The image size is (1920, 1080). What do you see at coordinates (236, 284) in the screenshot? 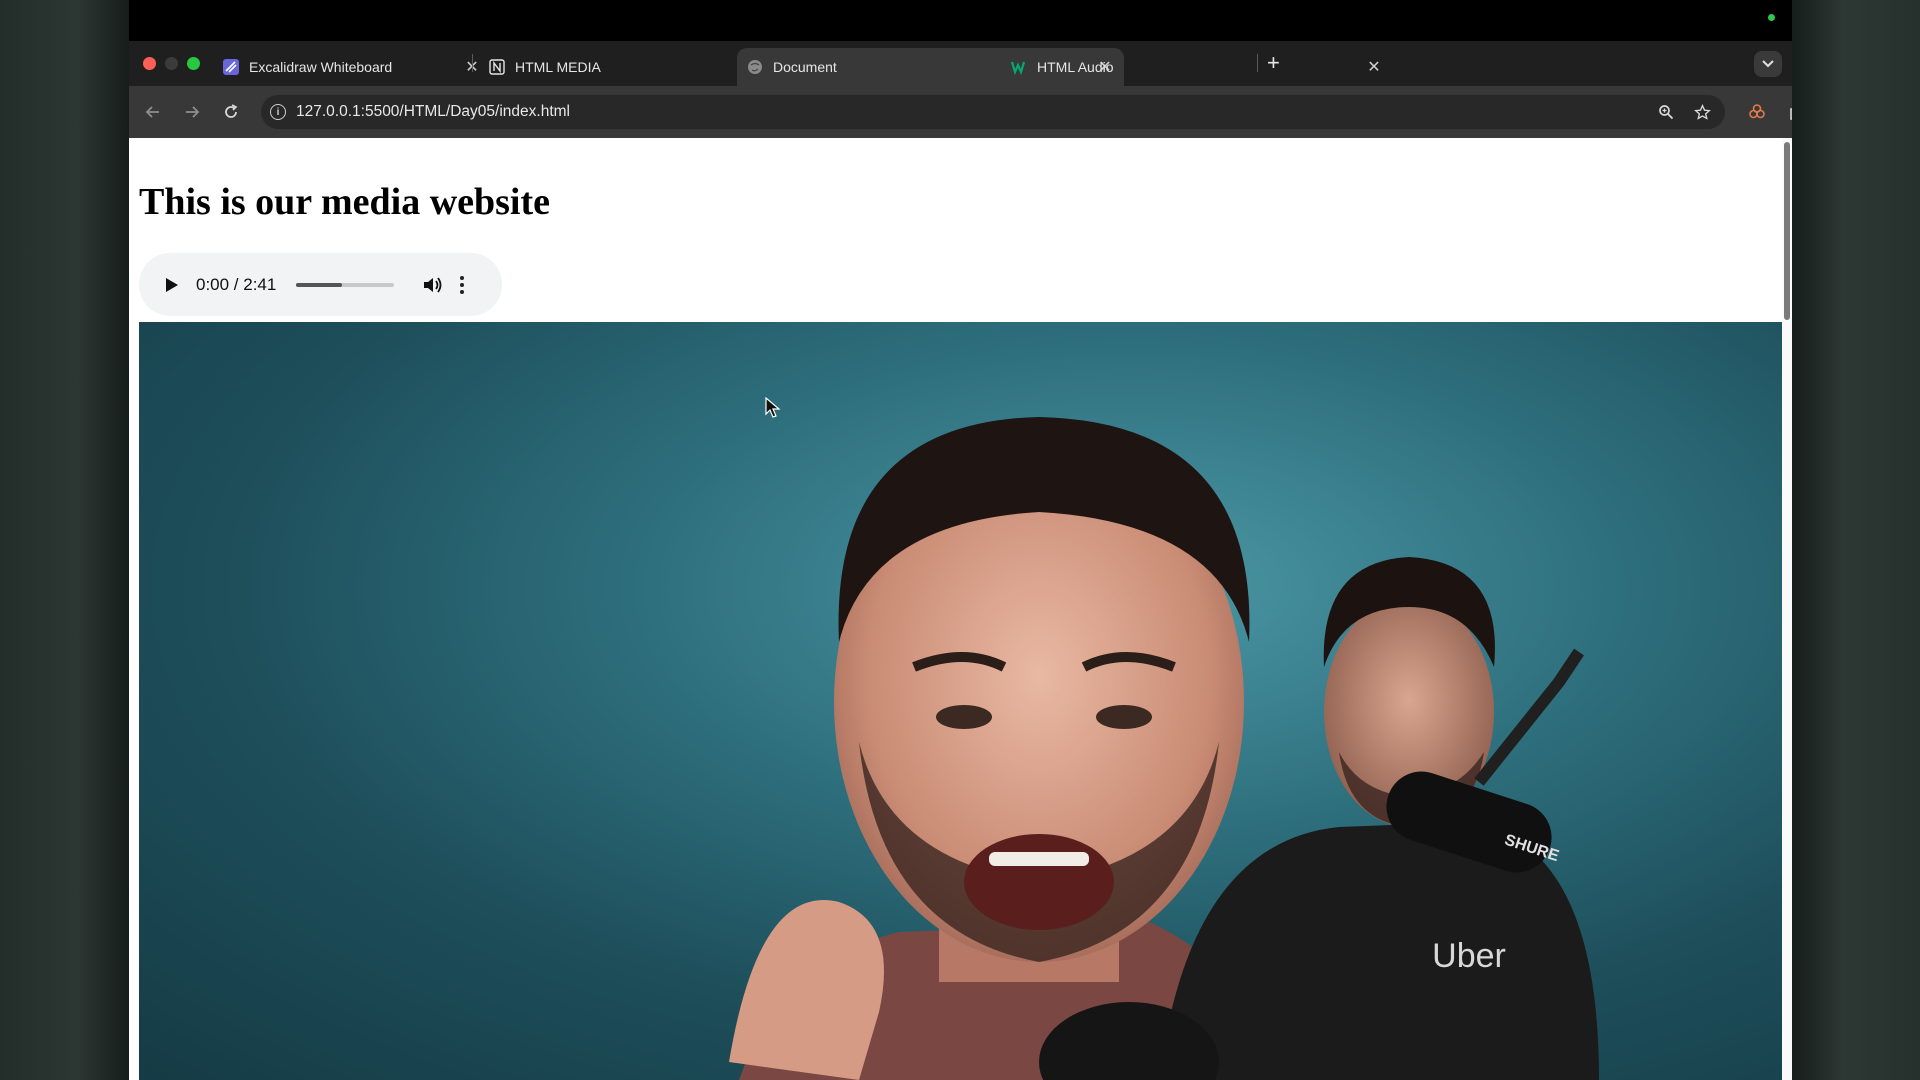
I see `audio-time: 0:00 / 2:41` at bounding box center [236, 284].